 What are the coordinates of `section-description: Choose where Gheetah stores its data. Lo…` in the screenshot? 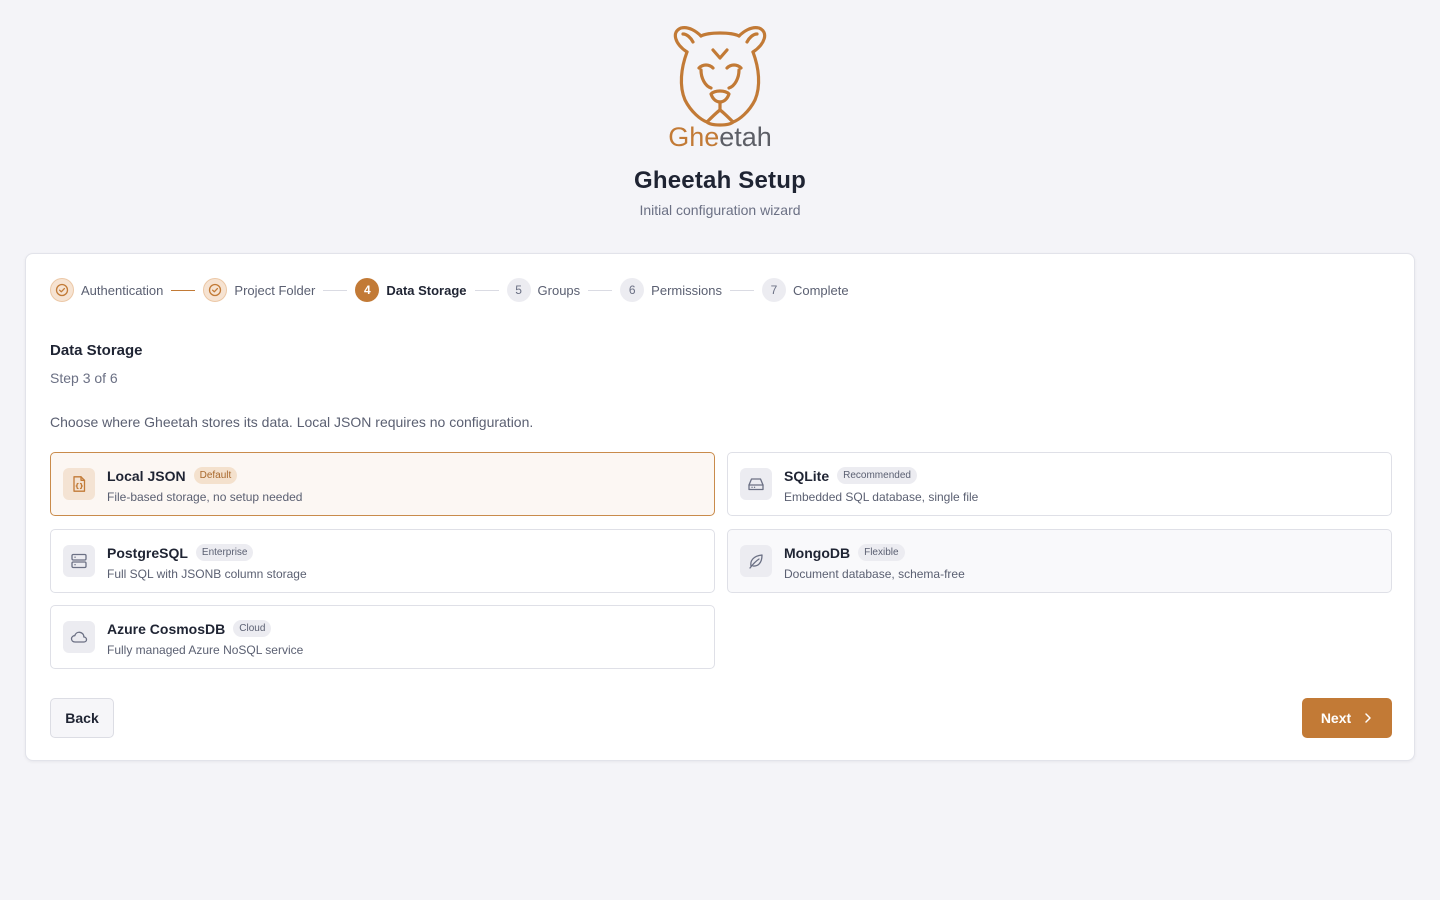 It's located at (292, 422).